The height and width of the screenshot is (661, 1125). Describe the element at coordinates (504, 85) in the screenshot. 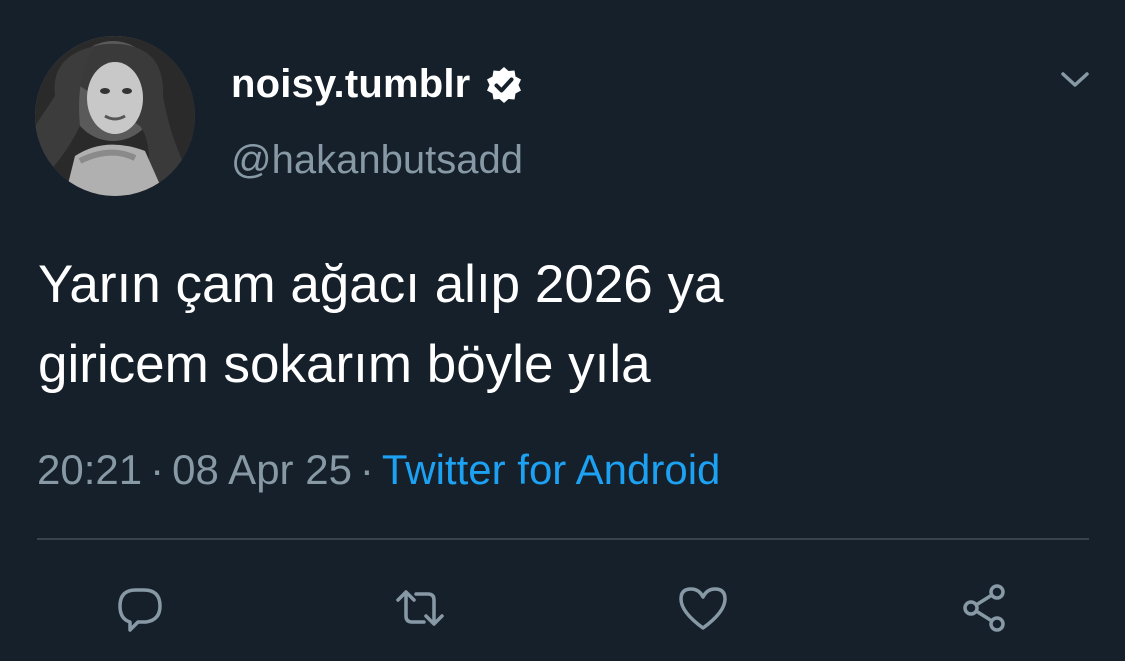

I see `verified-badge-icon` at that location.